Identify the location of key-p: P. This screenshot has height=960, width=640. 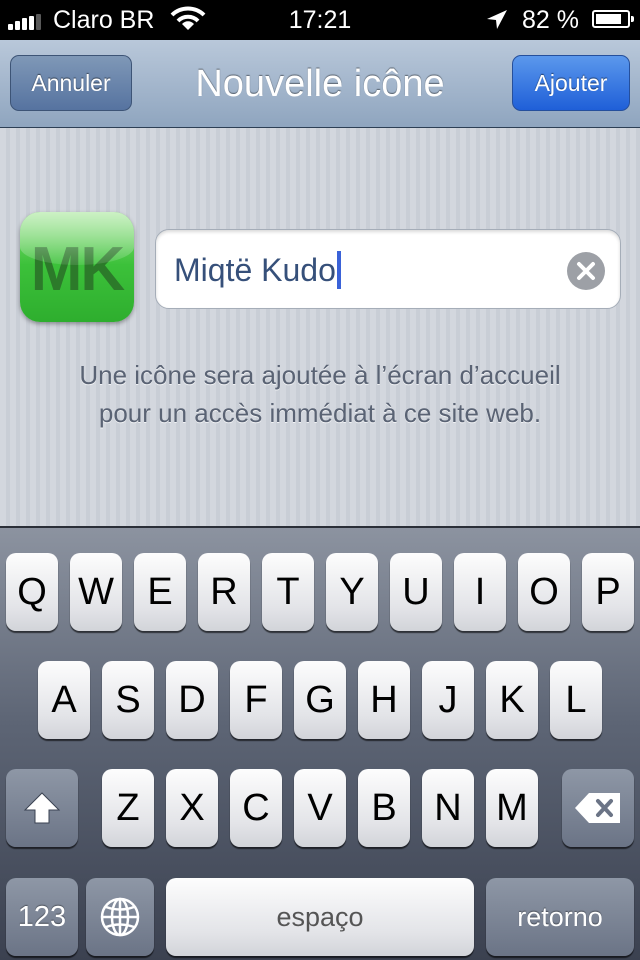
(608, 592).